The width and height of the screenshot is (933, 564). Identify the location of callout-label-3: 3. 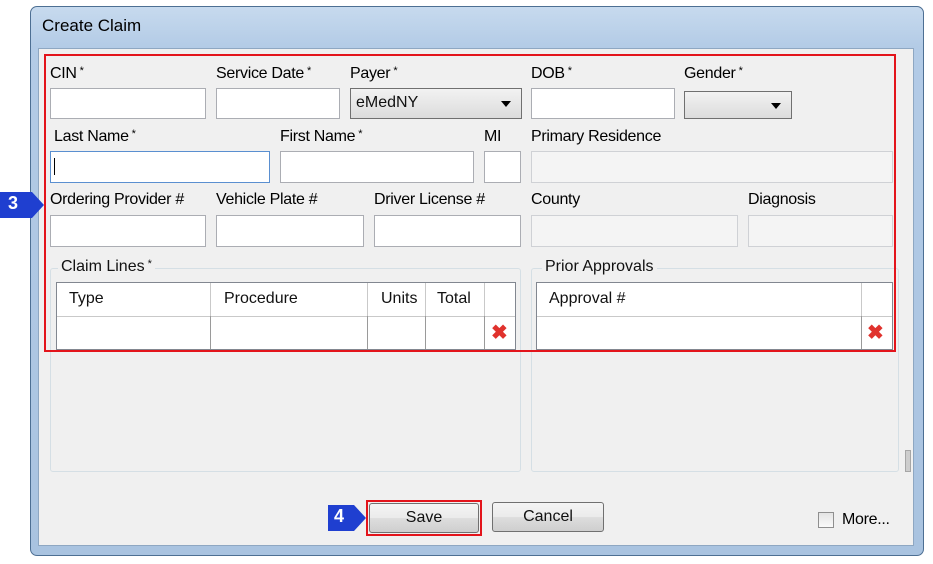
(13, 203).